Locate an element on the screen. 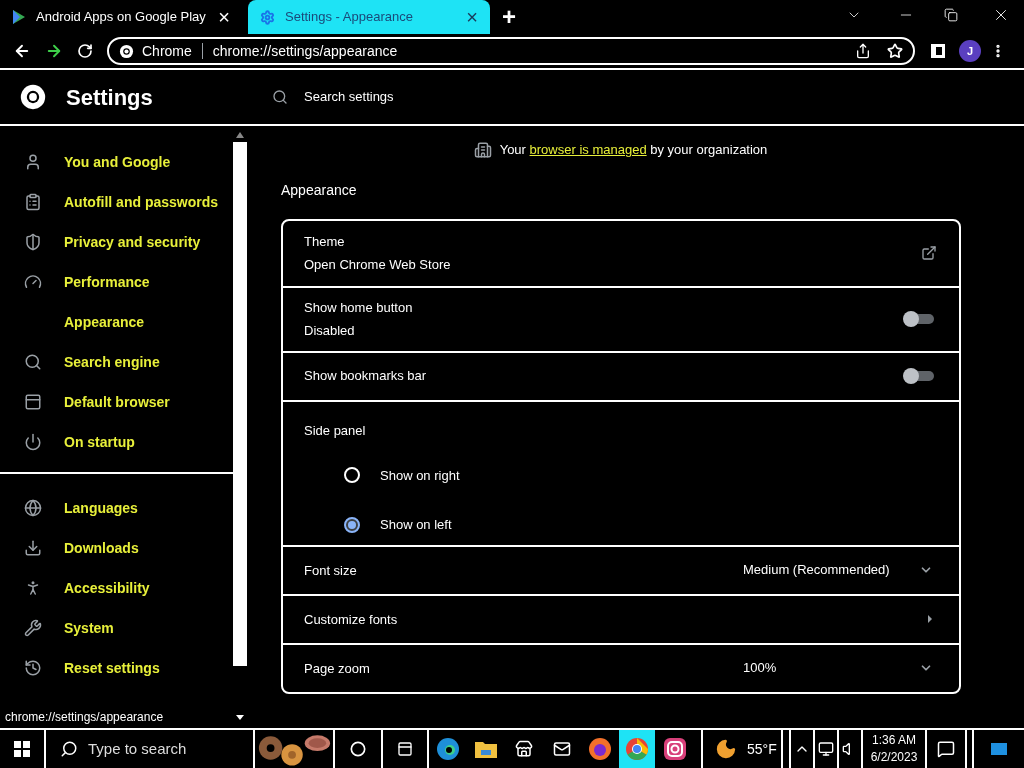 This screenshot has width=1024, height=768. setting-label: Side panel is located at coordinates (335, 430).